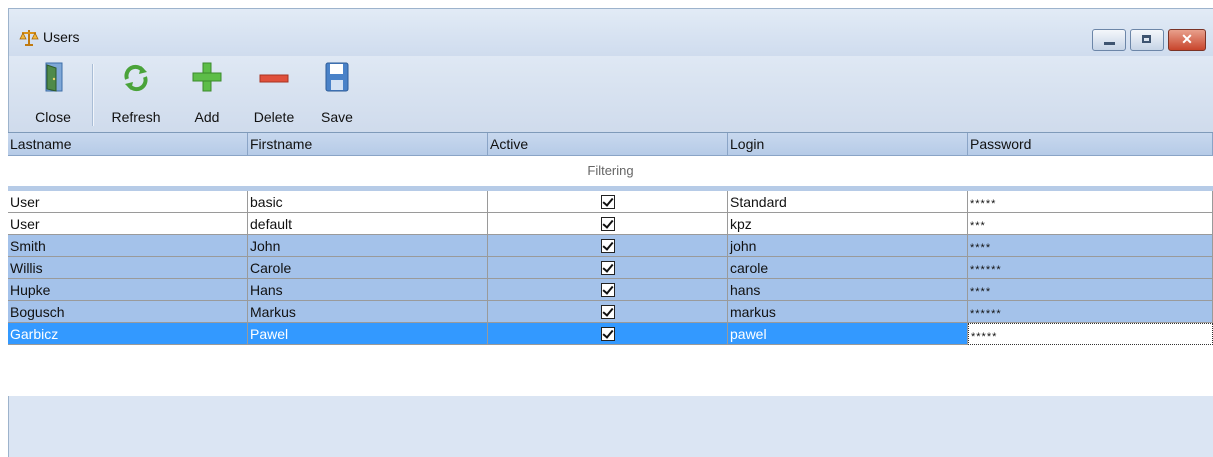 This screenshot has width=1213, height=457. I want to click on maximize-button, so click(1147, 40).